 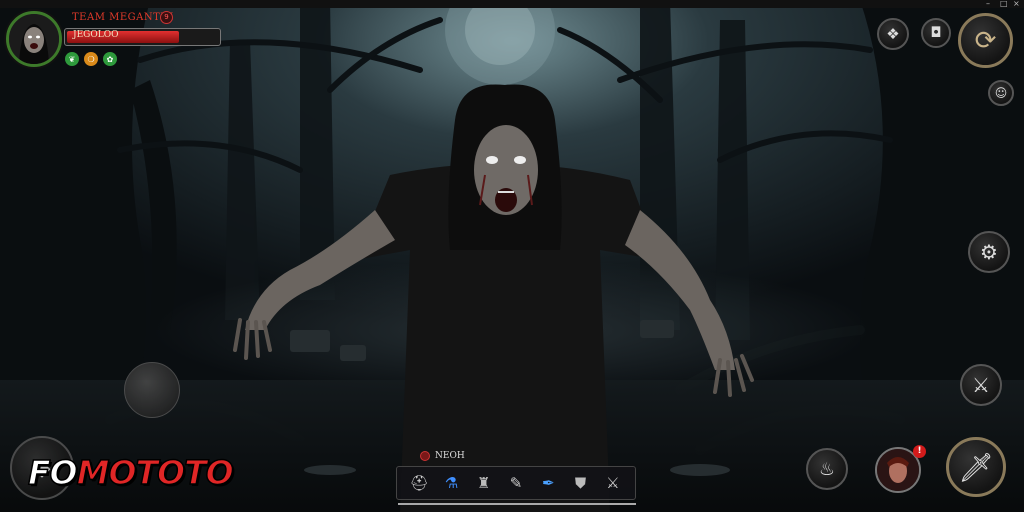 I want to click on primary-attack-button: 🗡, so click(x=976, y=467).